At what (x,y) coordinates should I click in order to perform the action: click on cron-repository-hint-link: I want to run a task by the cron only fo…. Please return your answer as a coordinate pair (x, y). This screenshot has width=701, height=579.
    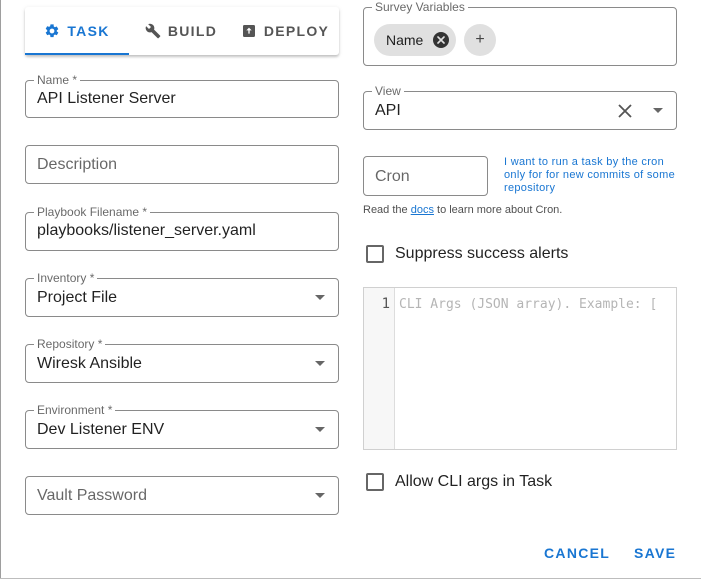
    Looking at the image, I should click on (594, 175).